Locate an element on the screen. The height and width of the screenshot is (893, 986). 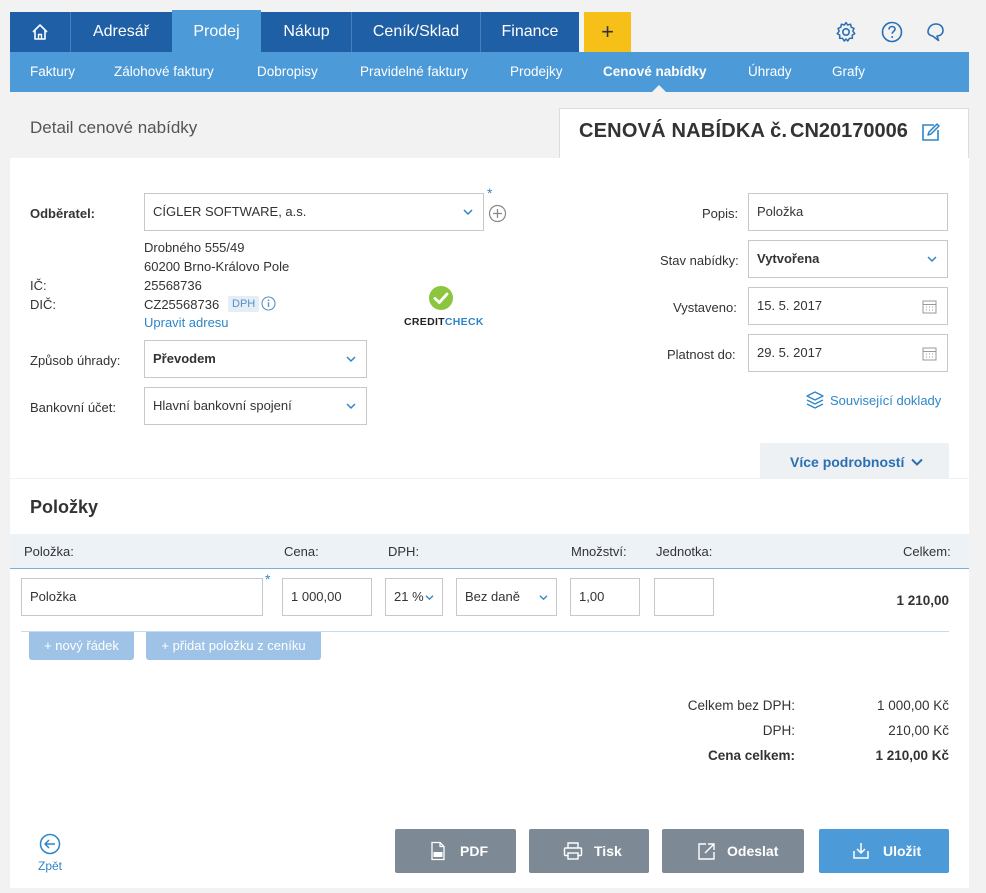
bank-account-select: Hlavní bankovní spojení is located at coordinates (255, 406).